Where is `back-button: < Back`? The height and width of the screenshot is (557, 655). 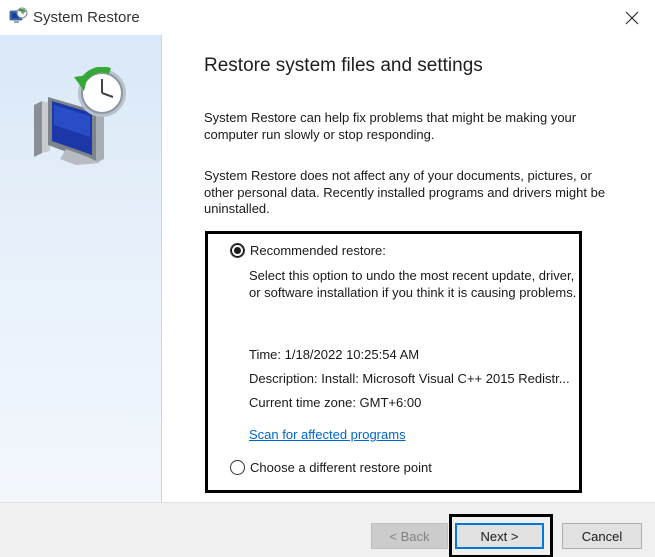 back-button: < Back is located at coordinates (409, 536).